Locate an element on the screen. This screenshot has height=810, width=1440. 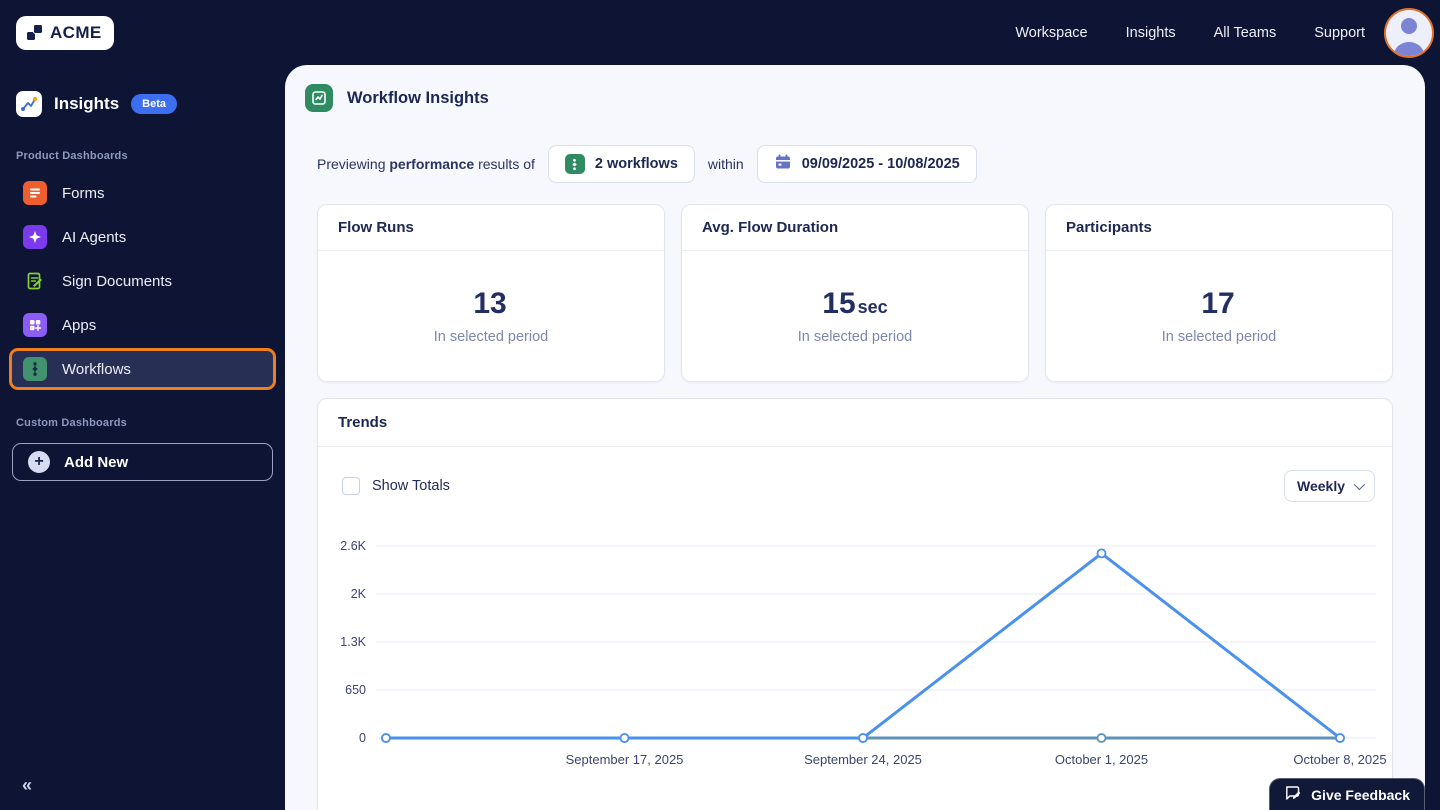
sidebar-item-label: Forms is located at coordinates (83, 193).